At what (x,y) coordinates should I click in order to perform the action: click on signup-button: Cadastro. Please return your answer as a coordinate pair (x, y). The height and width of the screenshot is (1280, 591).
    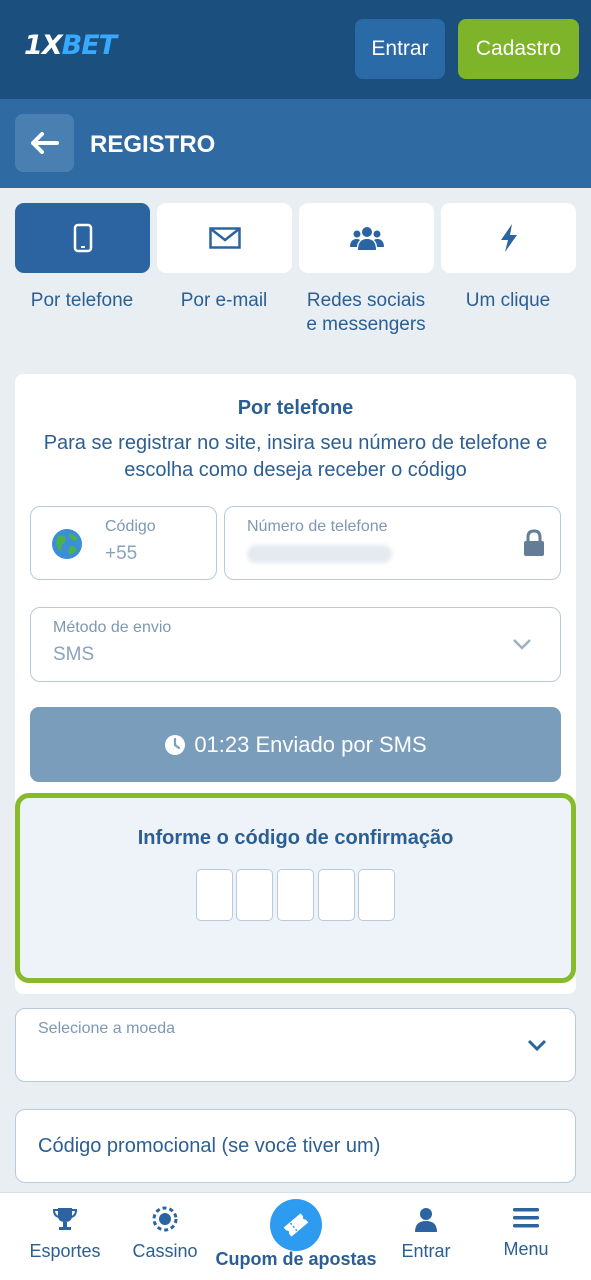
    Looking at the image, I should click on (518, 49).